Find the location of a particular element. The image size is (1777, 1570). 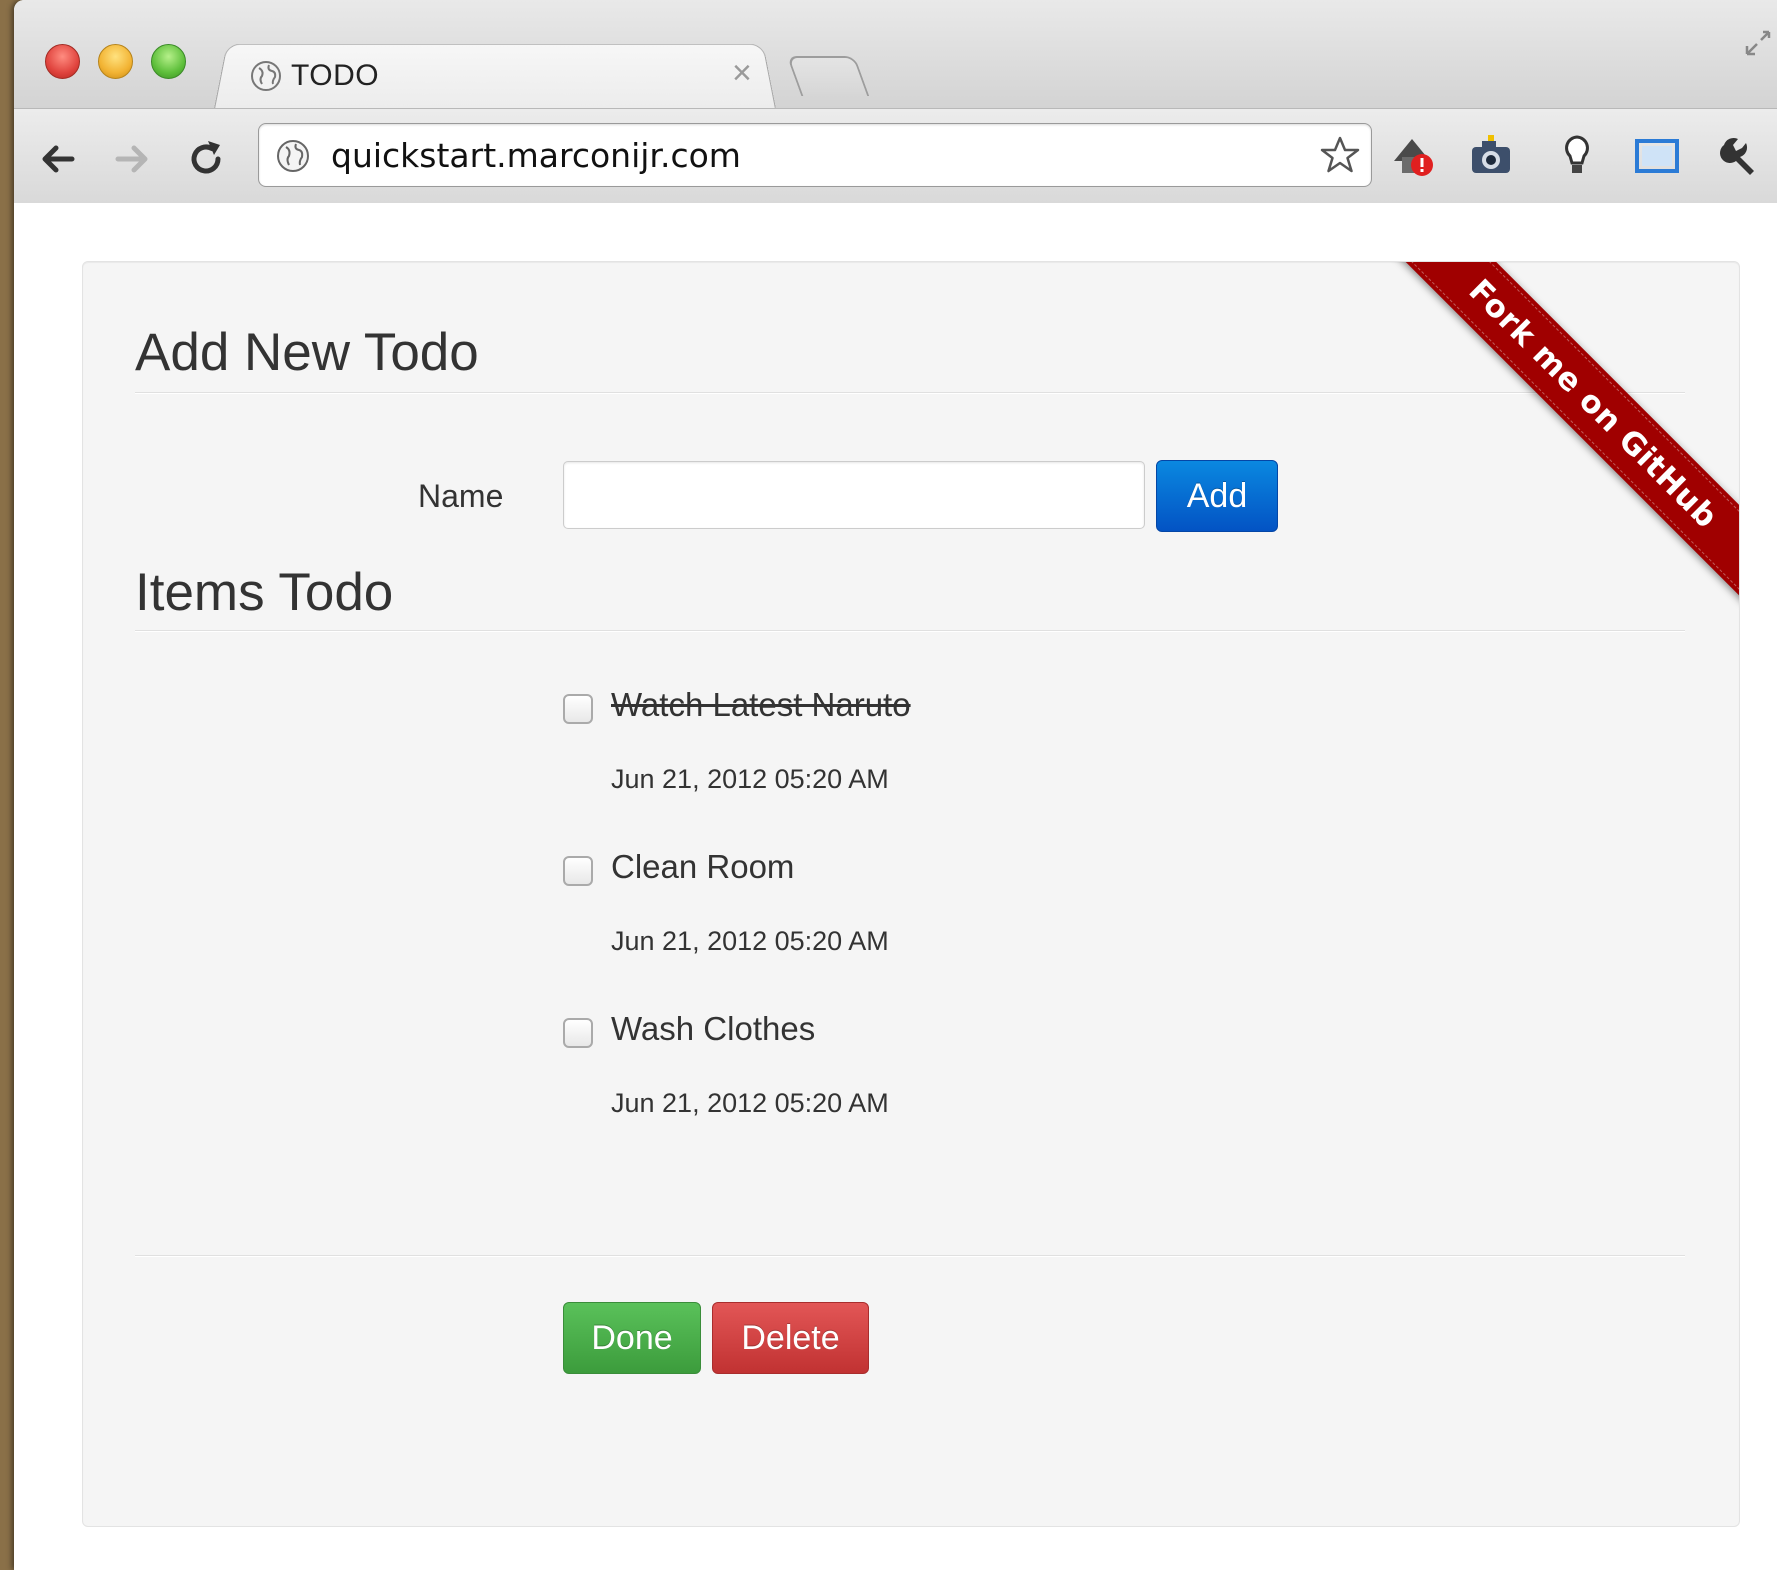

tab-content: TODO is located at coordinates (314, 76).